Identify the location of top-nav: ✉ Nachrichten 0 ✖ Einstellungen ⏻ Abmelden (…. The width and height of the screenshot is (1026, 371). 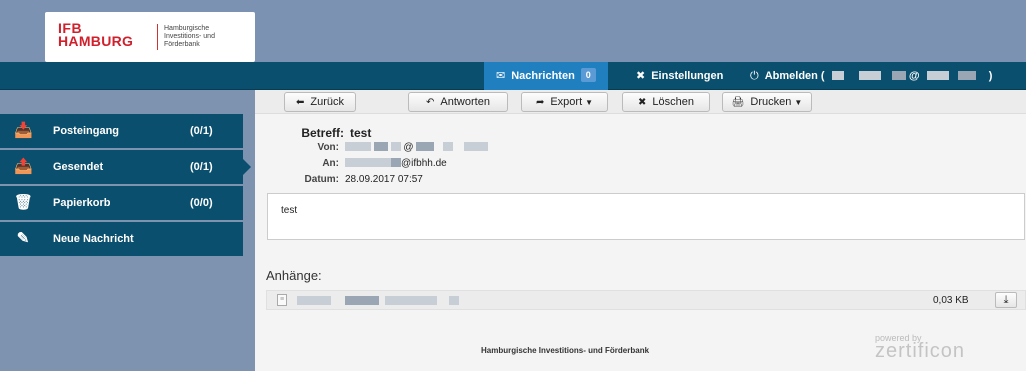
(513, 76).